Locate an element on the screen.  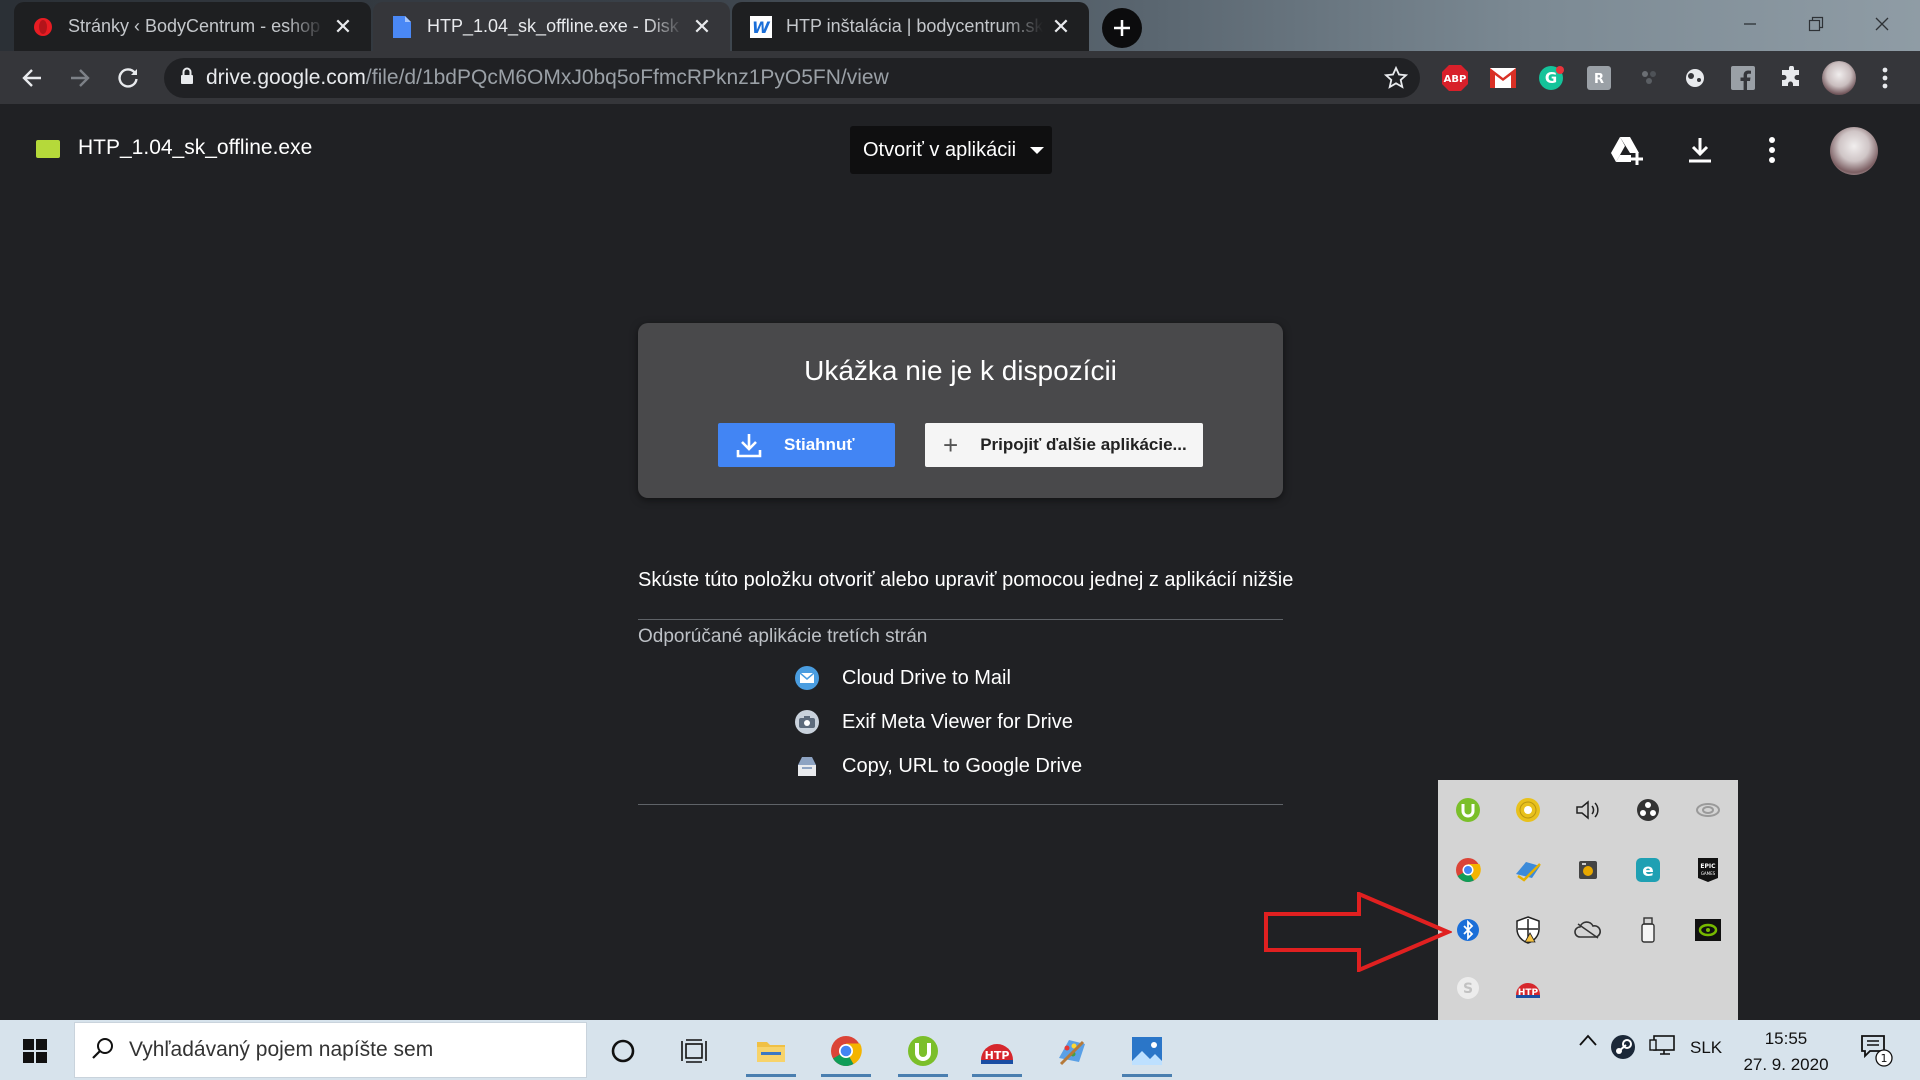
usb-drive-icon is located at coordinates (1648, 930).